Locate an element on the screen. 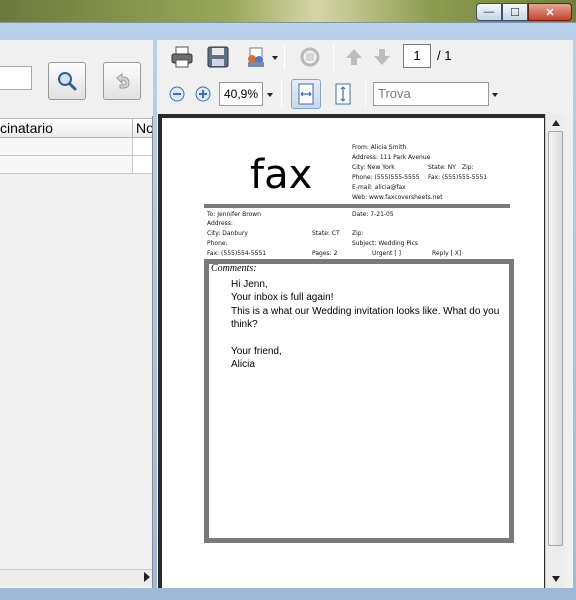  window-controls: — ☐ ✕ is located at coordinates (524, 12).